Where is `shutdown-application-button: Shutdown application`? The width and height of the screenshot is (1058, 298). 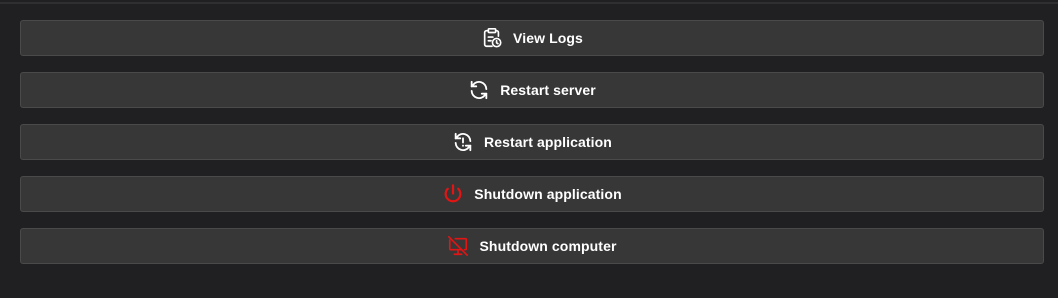
shutdown-application-button: Shutdown application is located at coordinates (532, 194).